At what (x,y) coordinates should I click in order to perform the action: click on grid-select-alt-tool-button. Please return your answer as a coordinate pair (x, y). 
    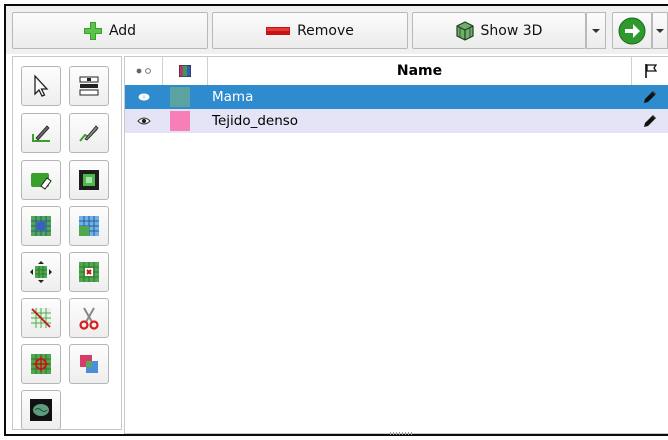
    Looking at the image, I should click on (89, 226).